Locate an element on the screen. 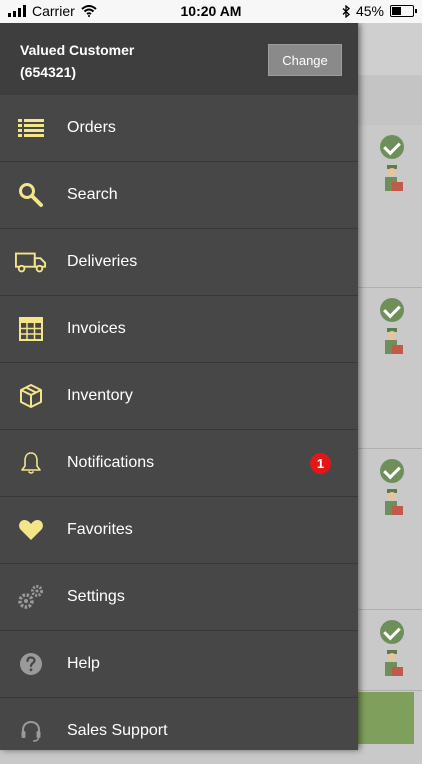 The height and width of the screenshot is (764, 422). menu-item-settings: Settings is located at coordinates (179, 597).